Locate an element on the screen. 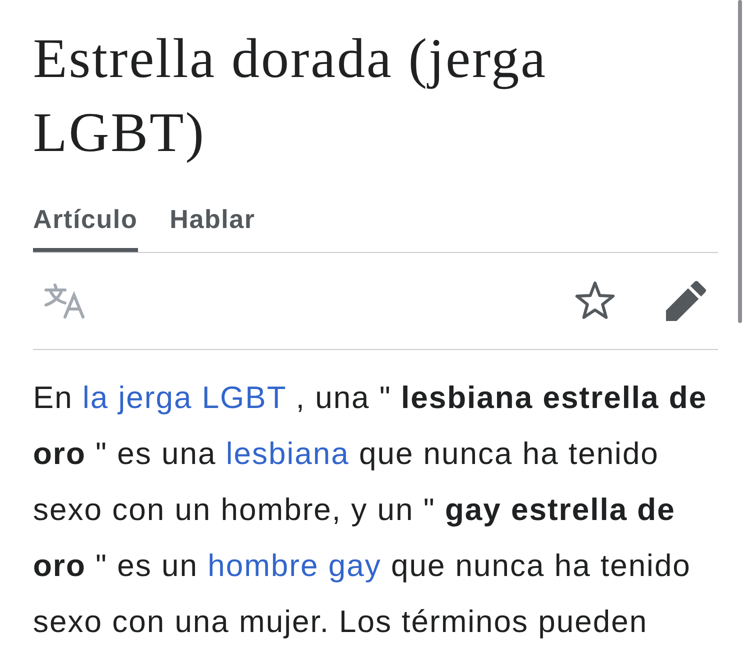  tab: Hablar is located at coordinates (213, 228).